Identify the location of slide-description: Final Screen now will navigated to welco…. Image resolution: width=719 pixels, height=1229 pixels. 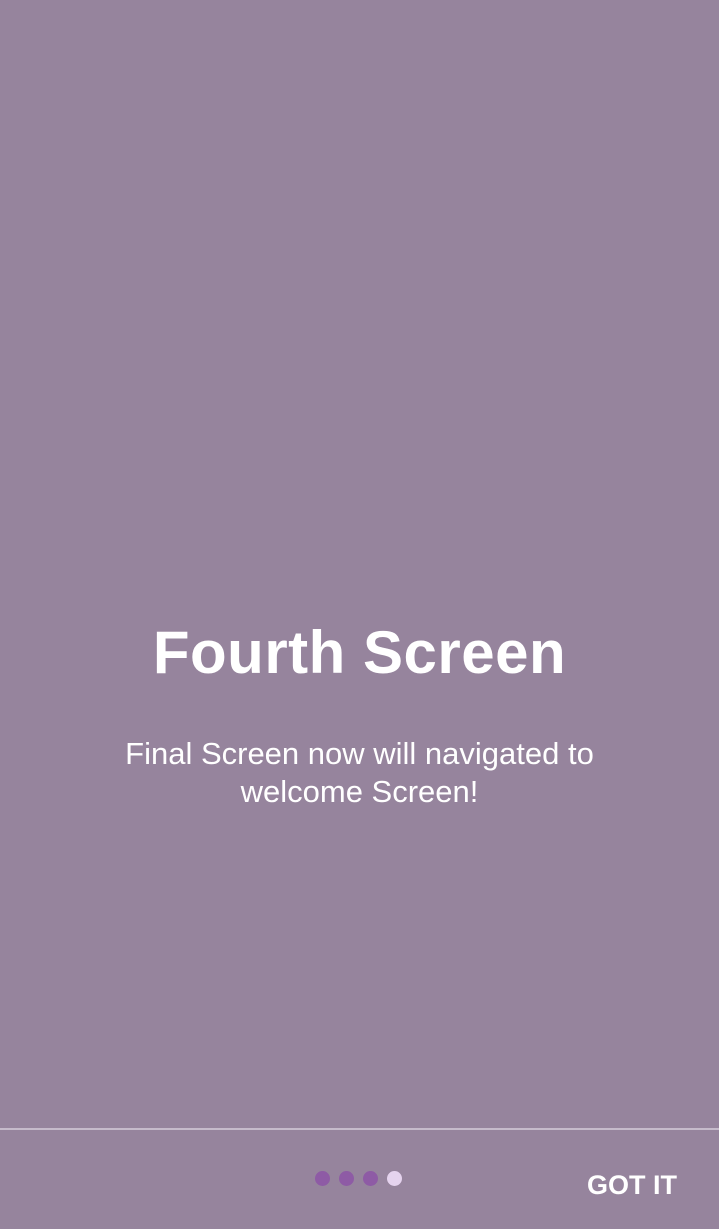
(359, 772).